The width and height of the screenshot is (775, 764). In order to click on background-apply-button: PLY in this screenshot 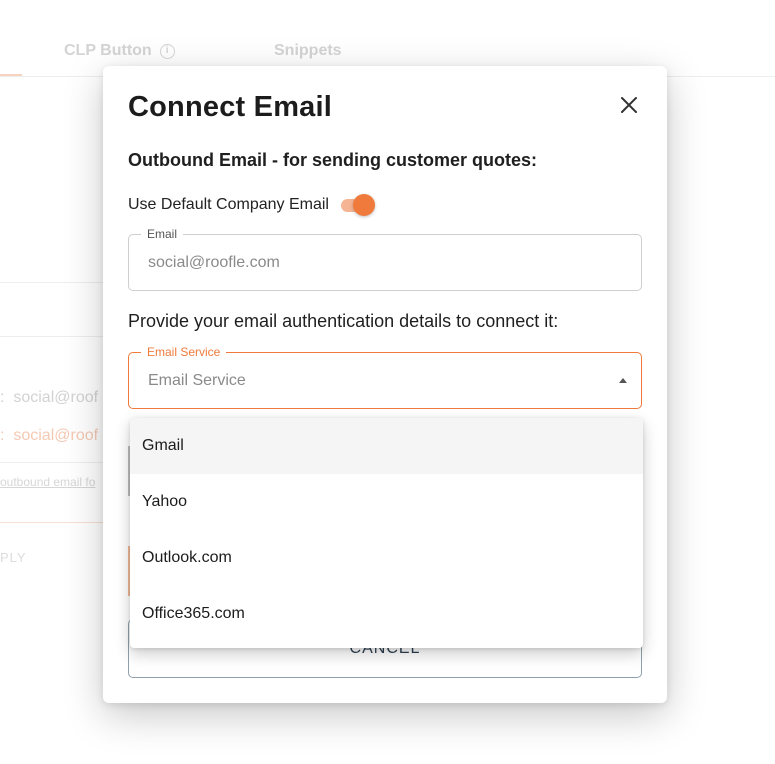, I will do `click(13, 557)`.